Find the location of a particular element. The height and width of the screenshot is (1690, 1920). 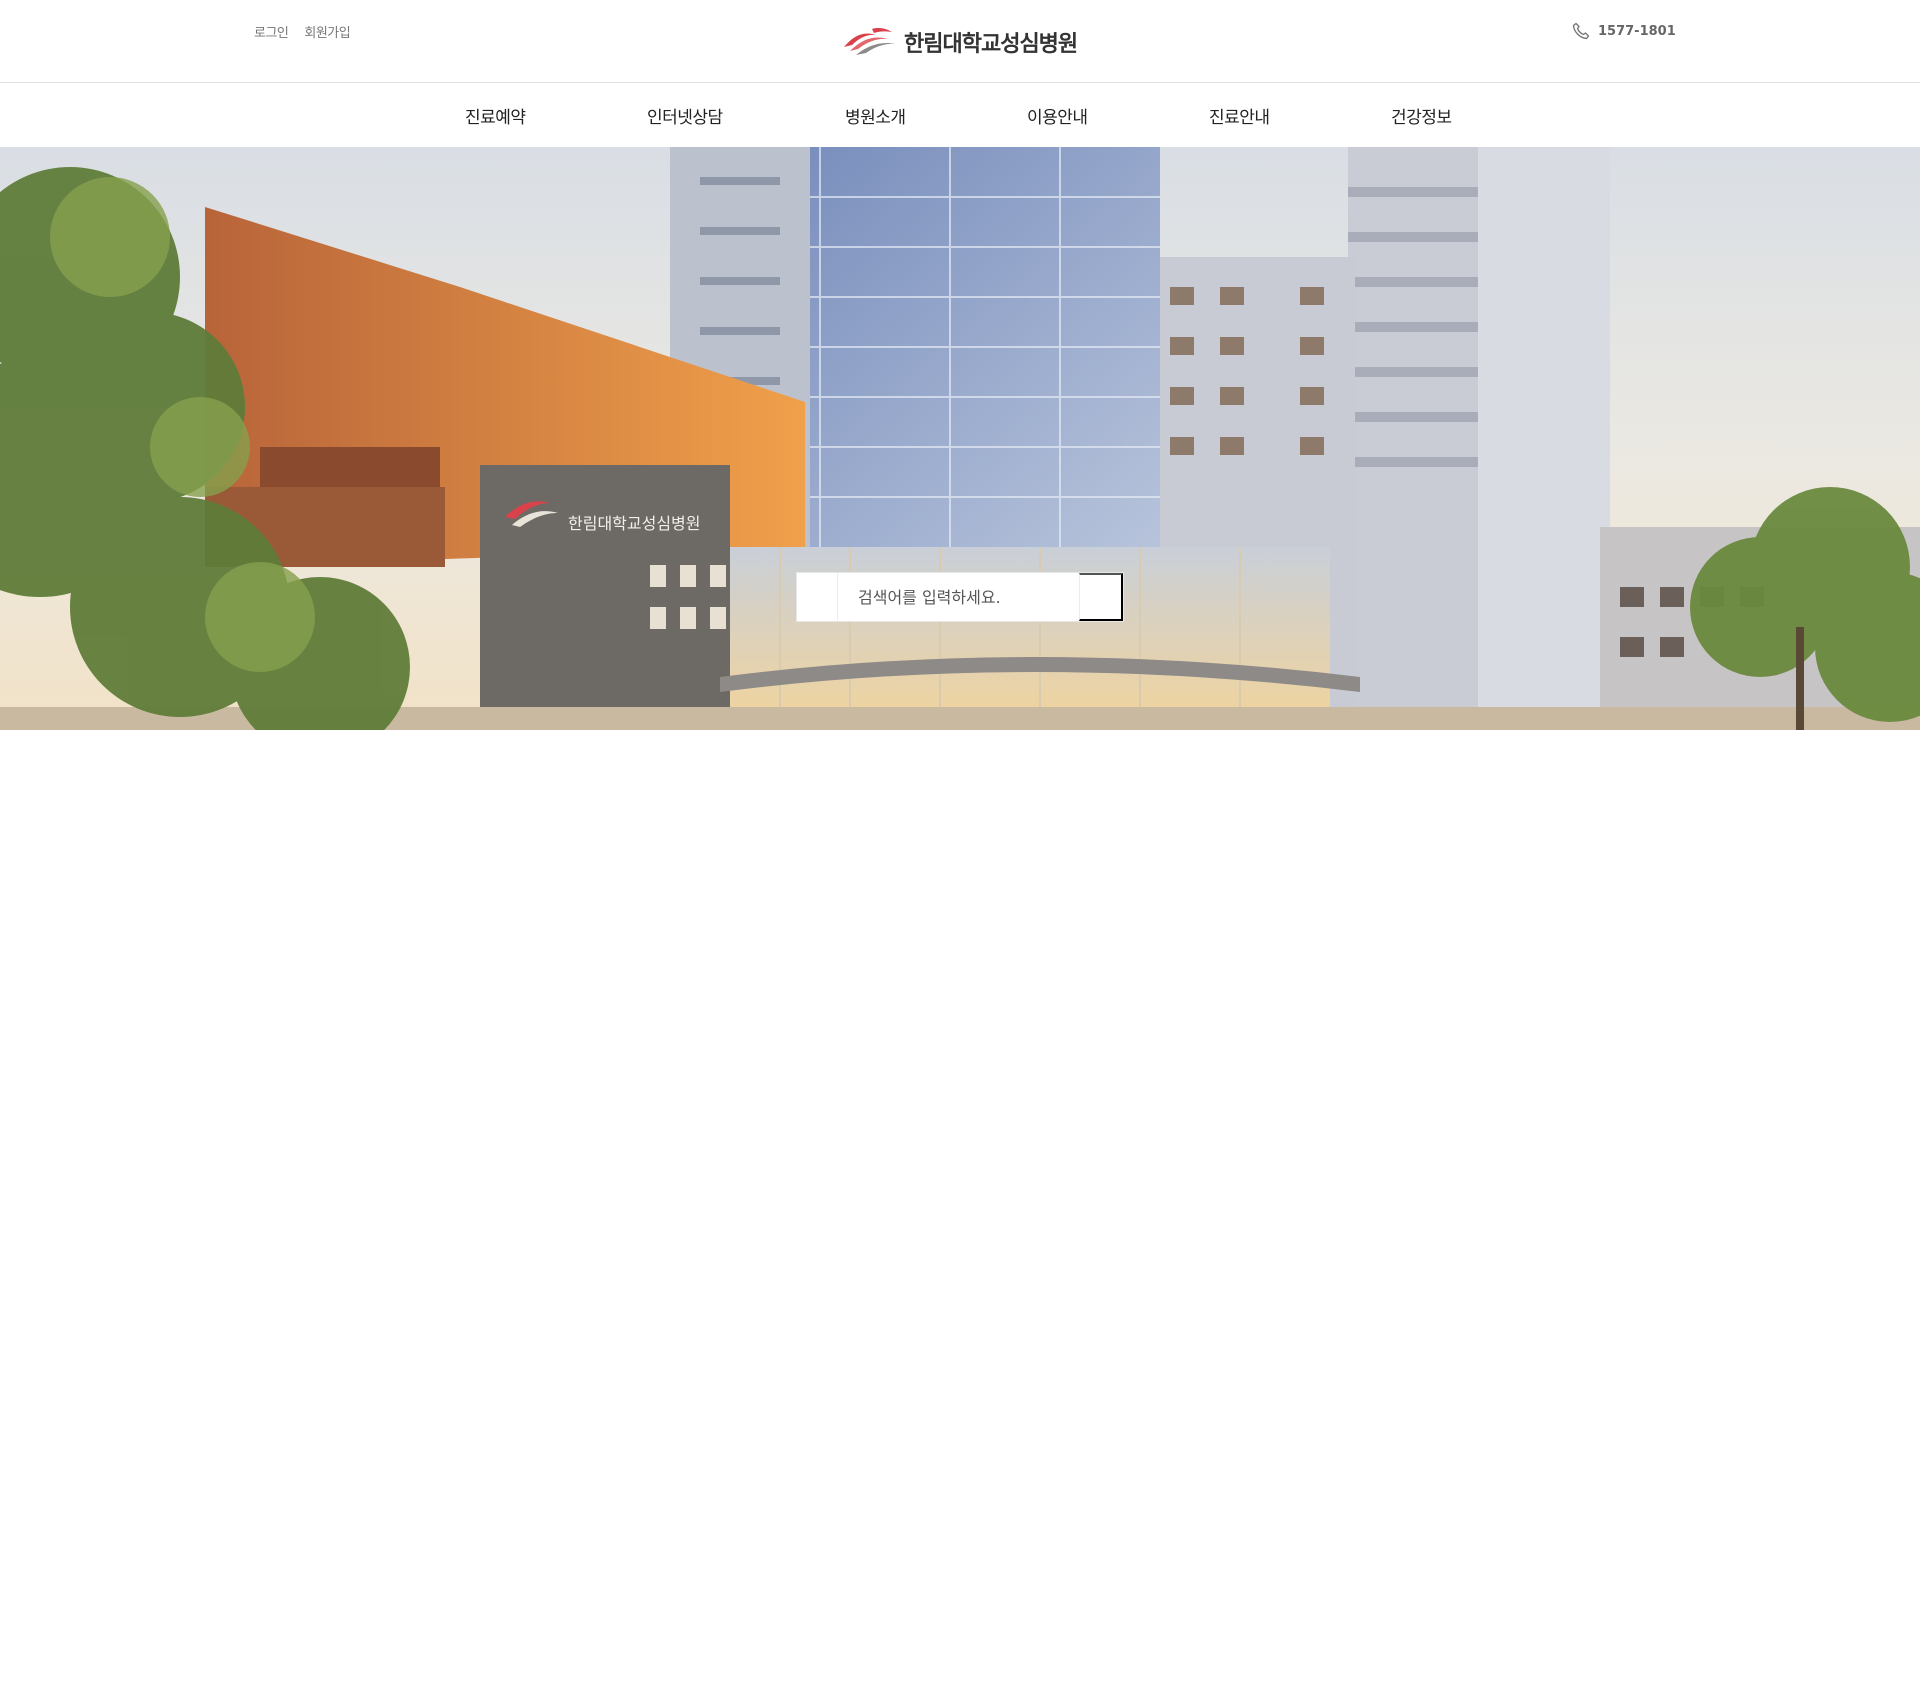

logo-wave-icon is located at coordinates (870, 41).